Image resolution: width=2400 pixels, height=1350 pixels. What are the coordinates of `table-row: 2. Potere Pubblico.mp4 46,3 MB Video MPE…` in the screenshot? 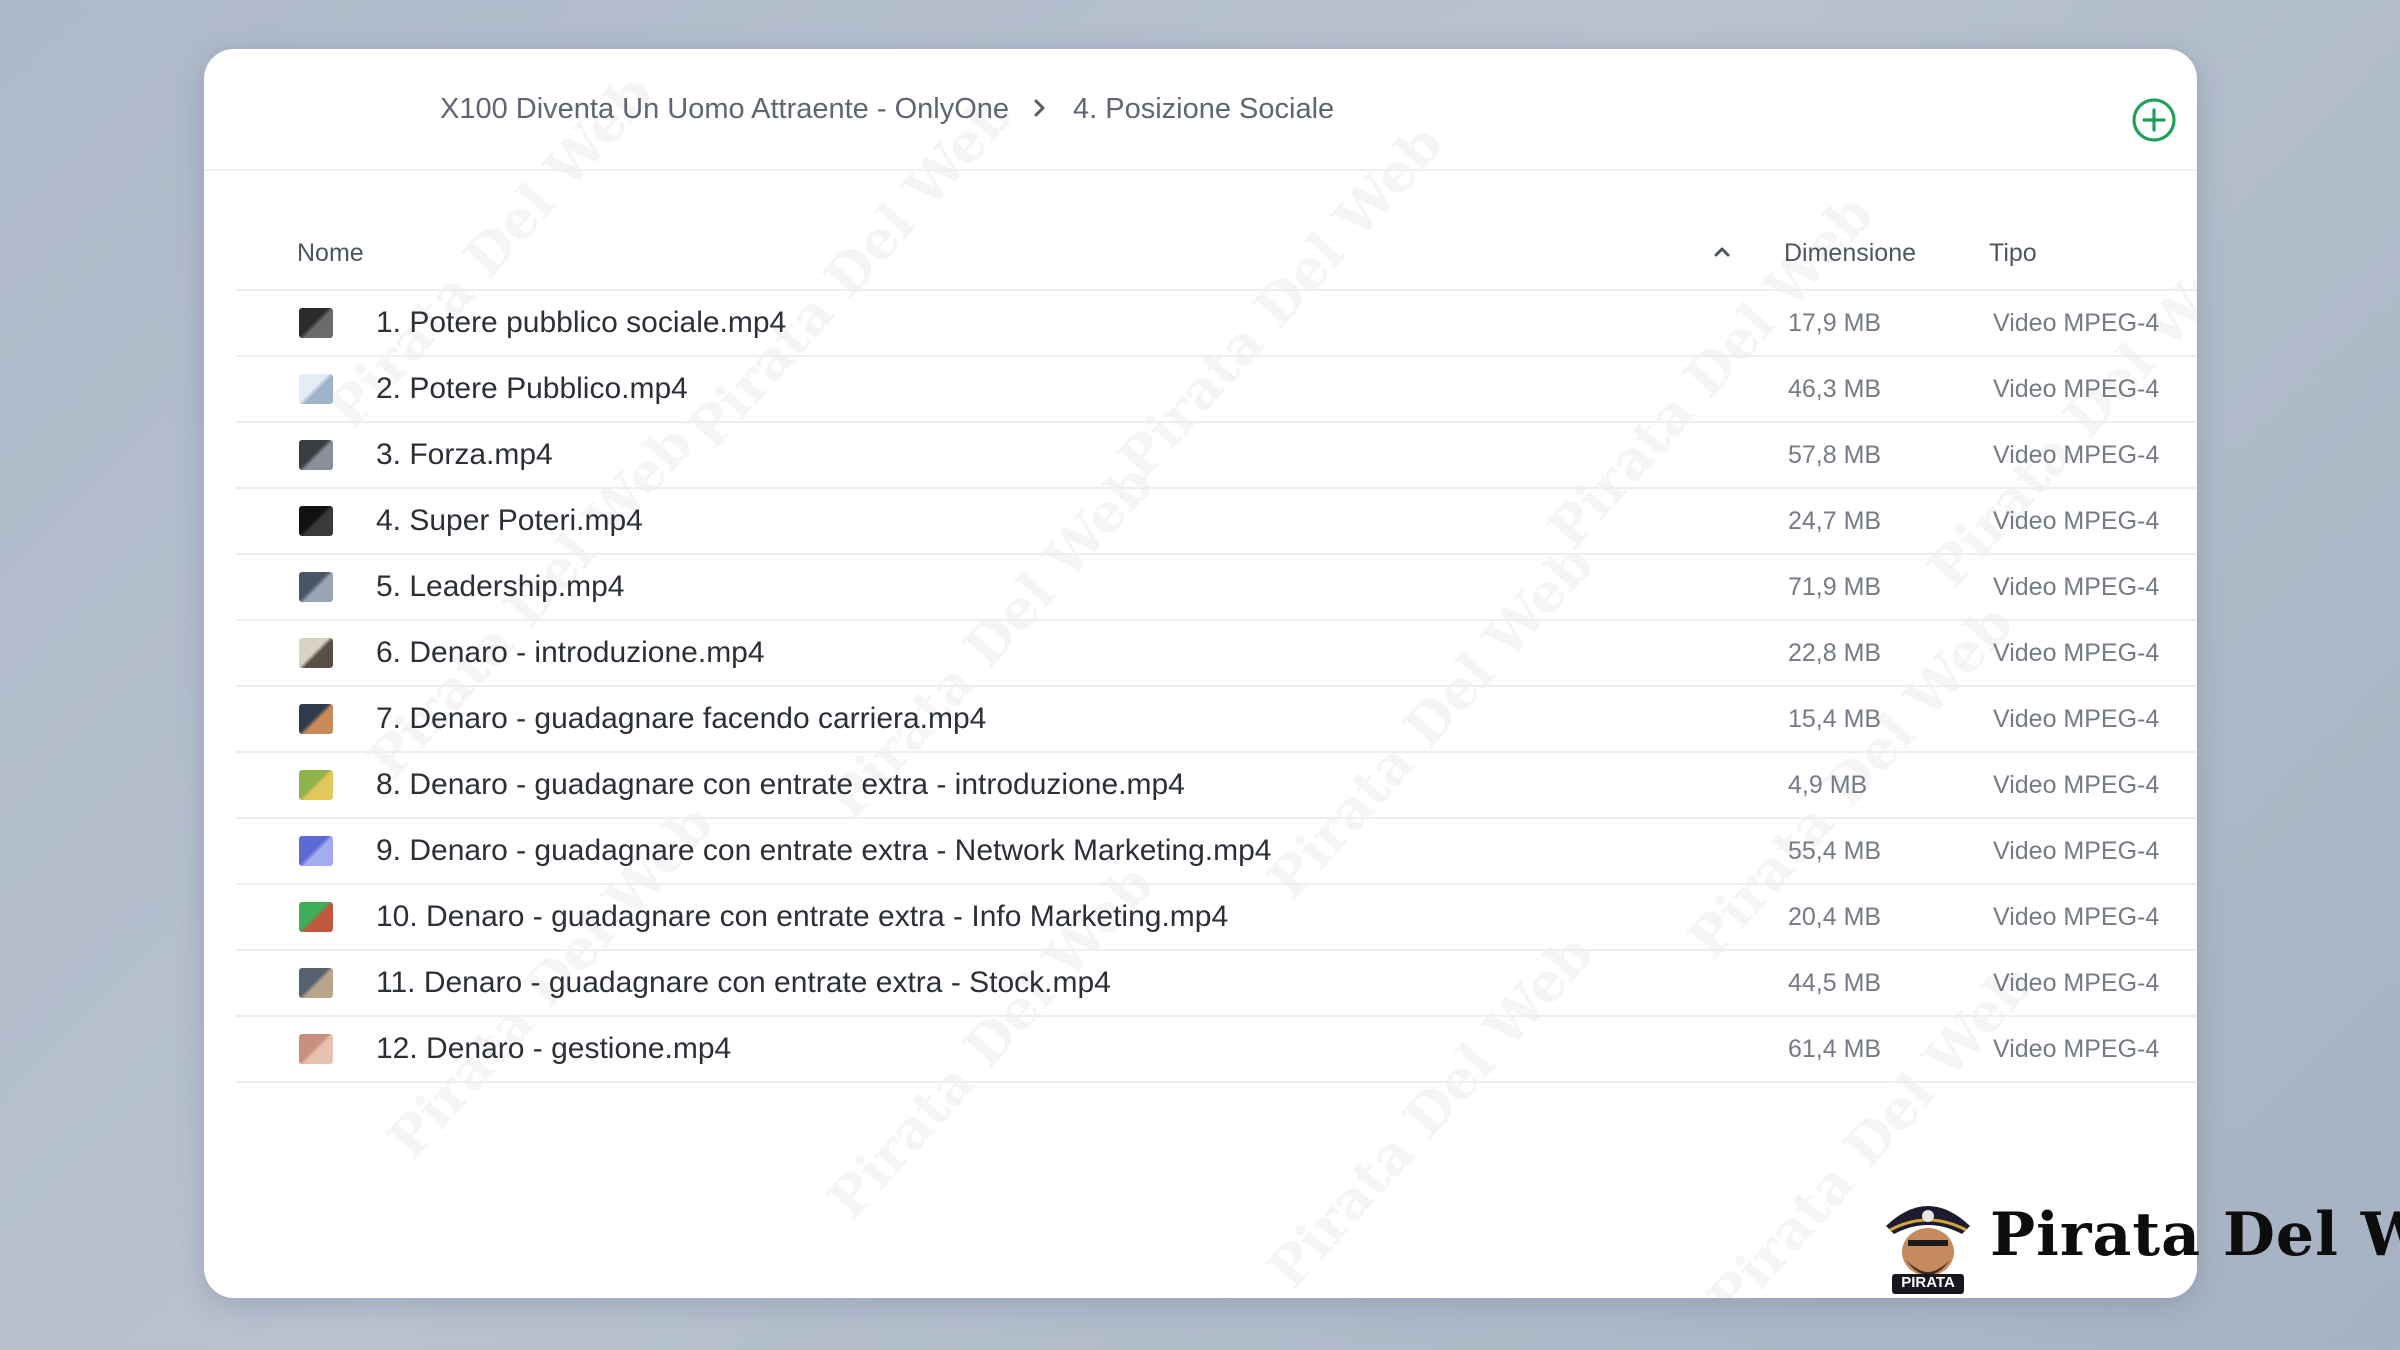 It's located at (1216, 390).